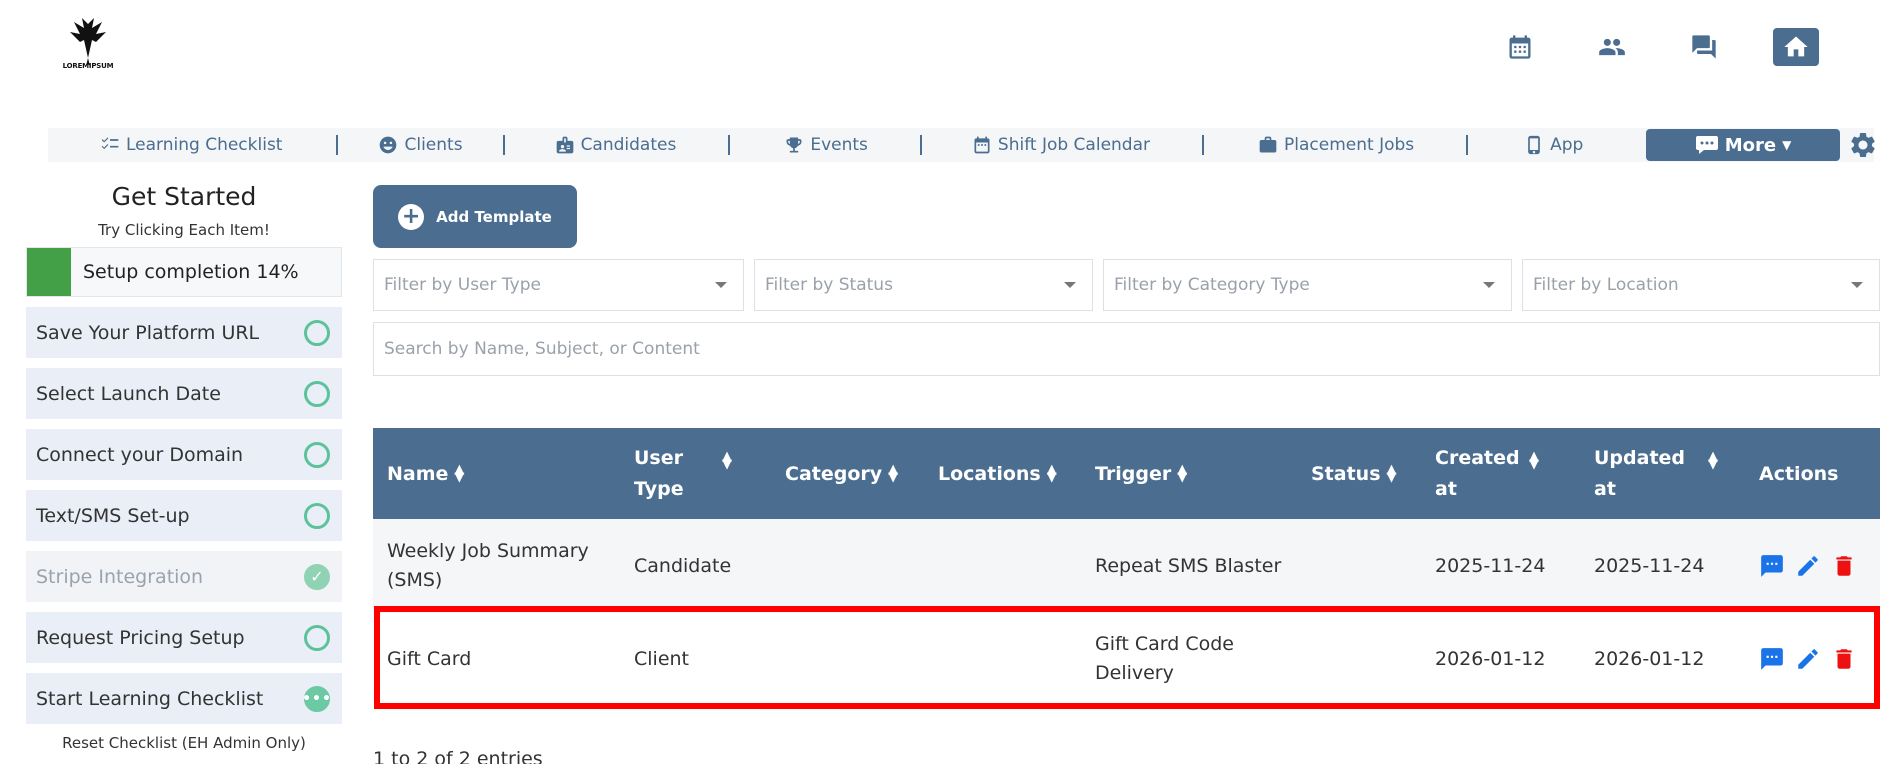 Image resolution: width=1901 pixels, height=764 pixels. Describe the element at coordinates (1662, 659) in the screenshot. I see `cell-updated-at: 2026-01-12` at that location.